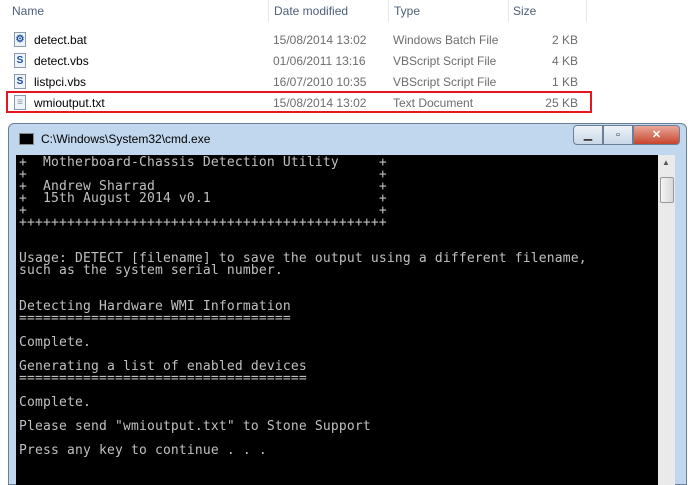 Image resolution: width=688 pixels, height=485 pixels. What do you see at coordinates (618, 135) in the screenshot?
I see `maximize-button: ▫` at bounding box center [618, 135].